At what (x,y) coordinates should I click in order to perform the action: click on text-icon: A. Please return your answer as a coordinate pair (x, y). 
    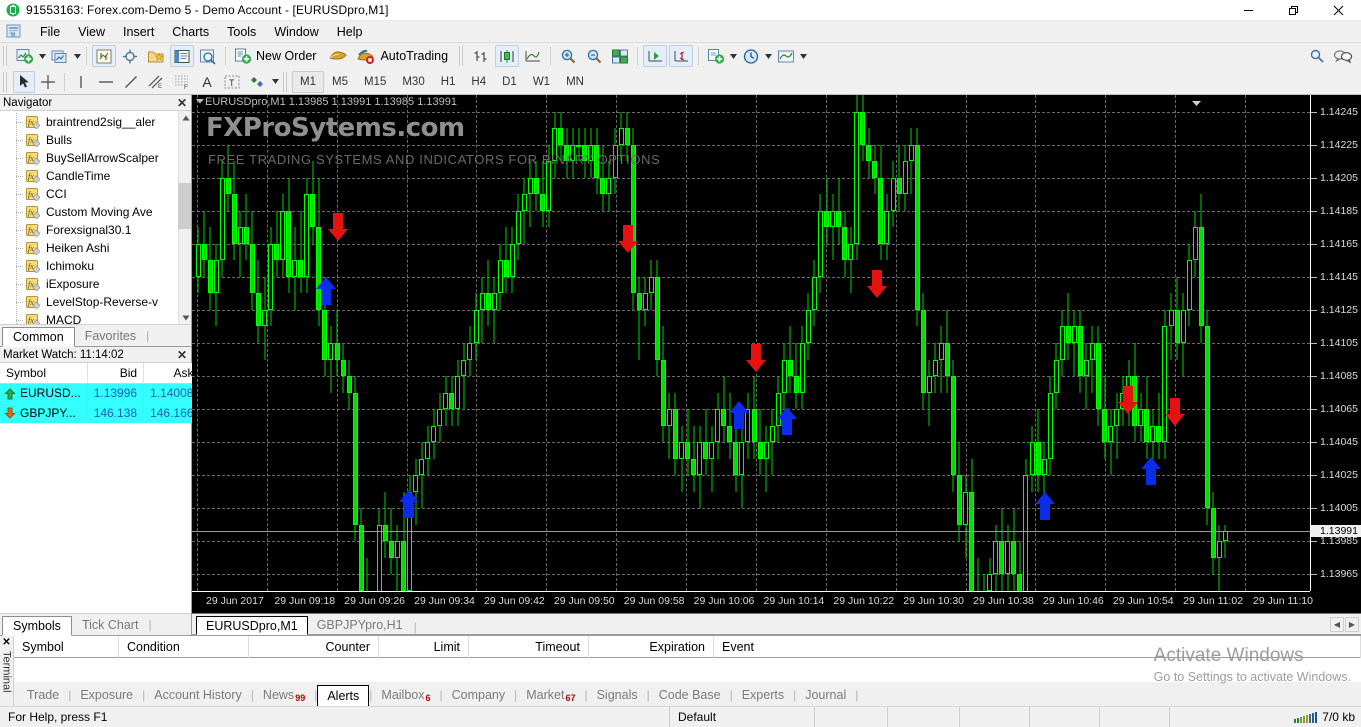
    Looking at the image, I should click on (207, 82).